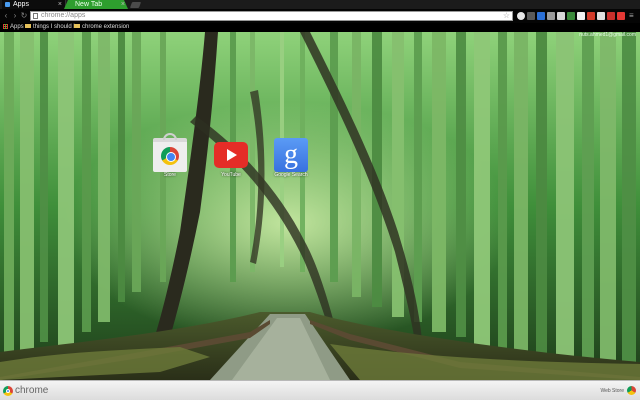  What do you see at coordinates (506, 15) in the screenshot?
I see `bookmark-star-icon: ☆` at bounding box center [506, 15].